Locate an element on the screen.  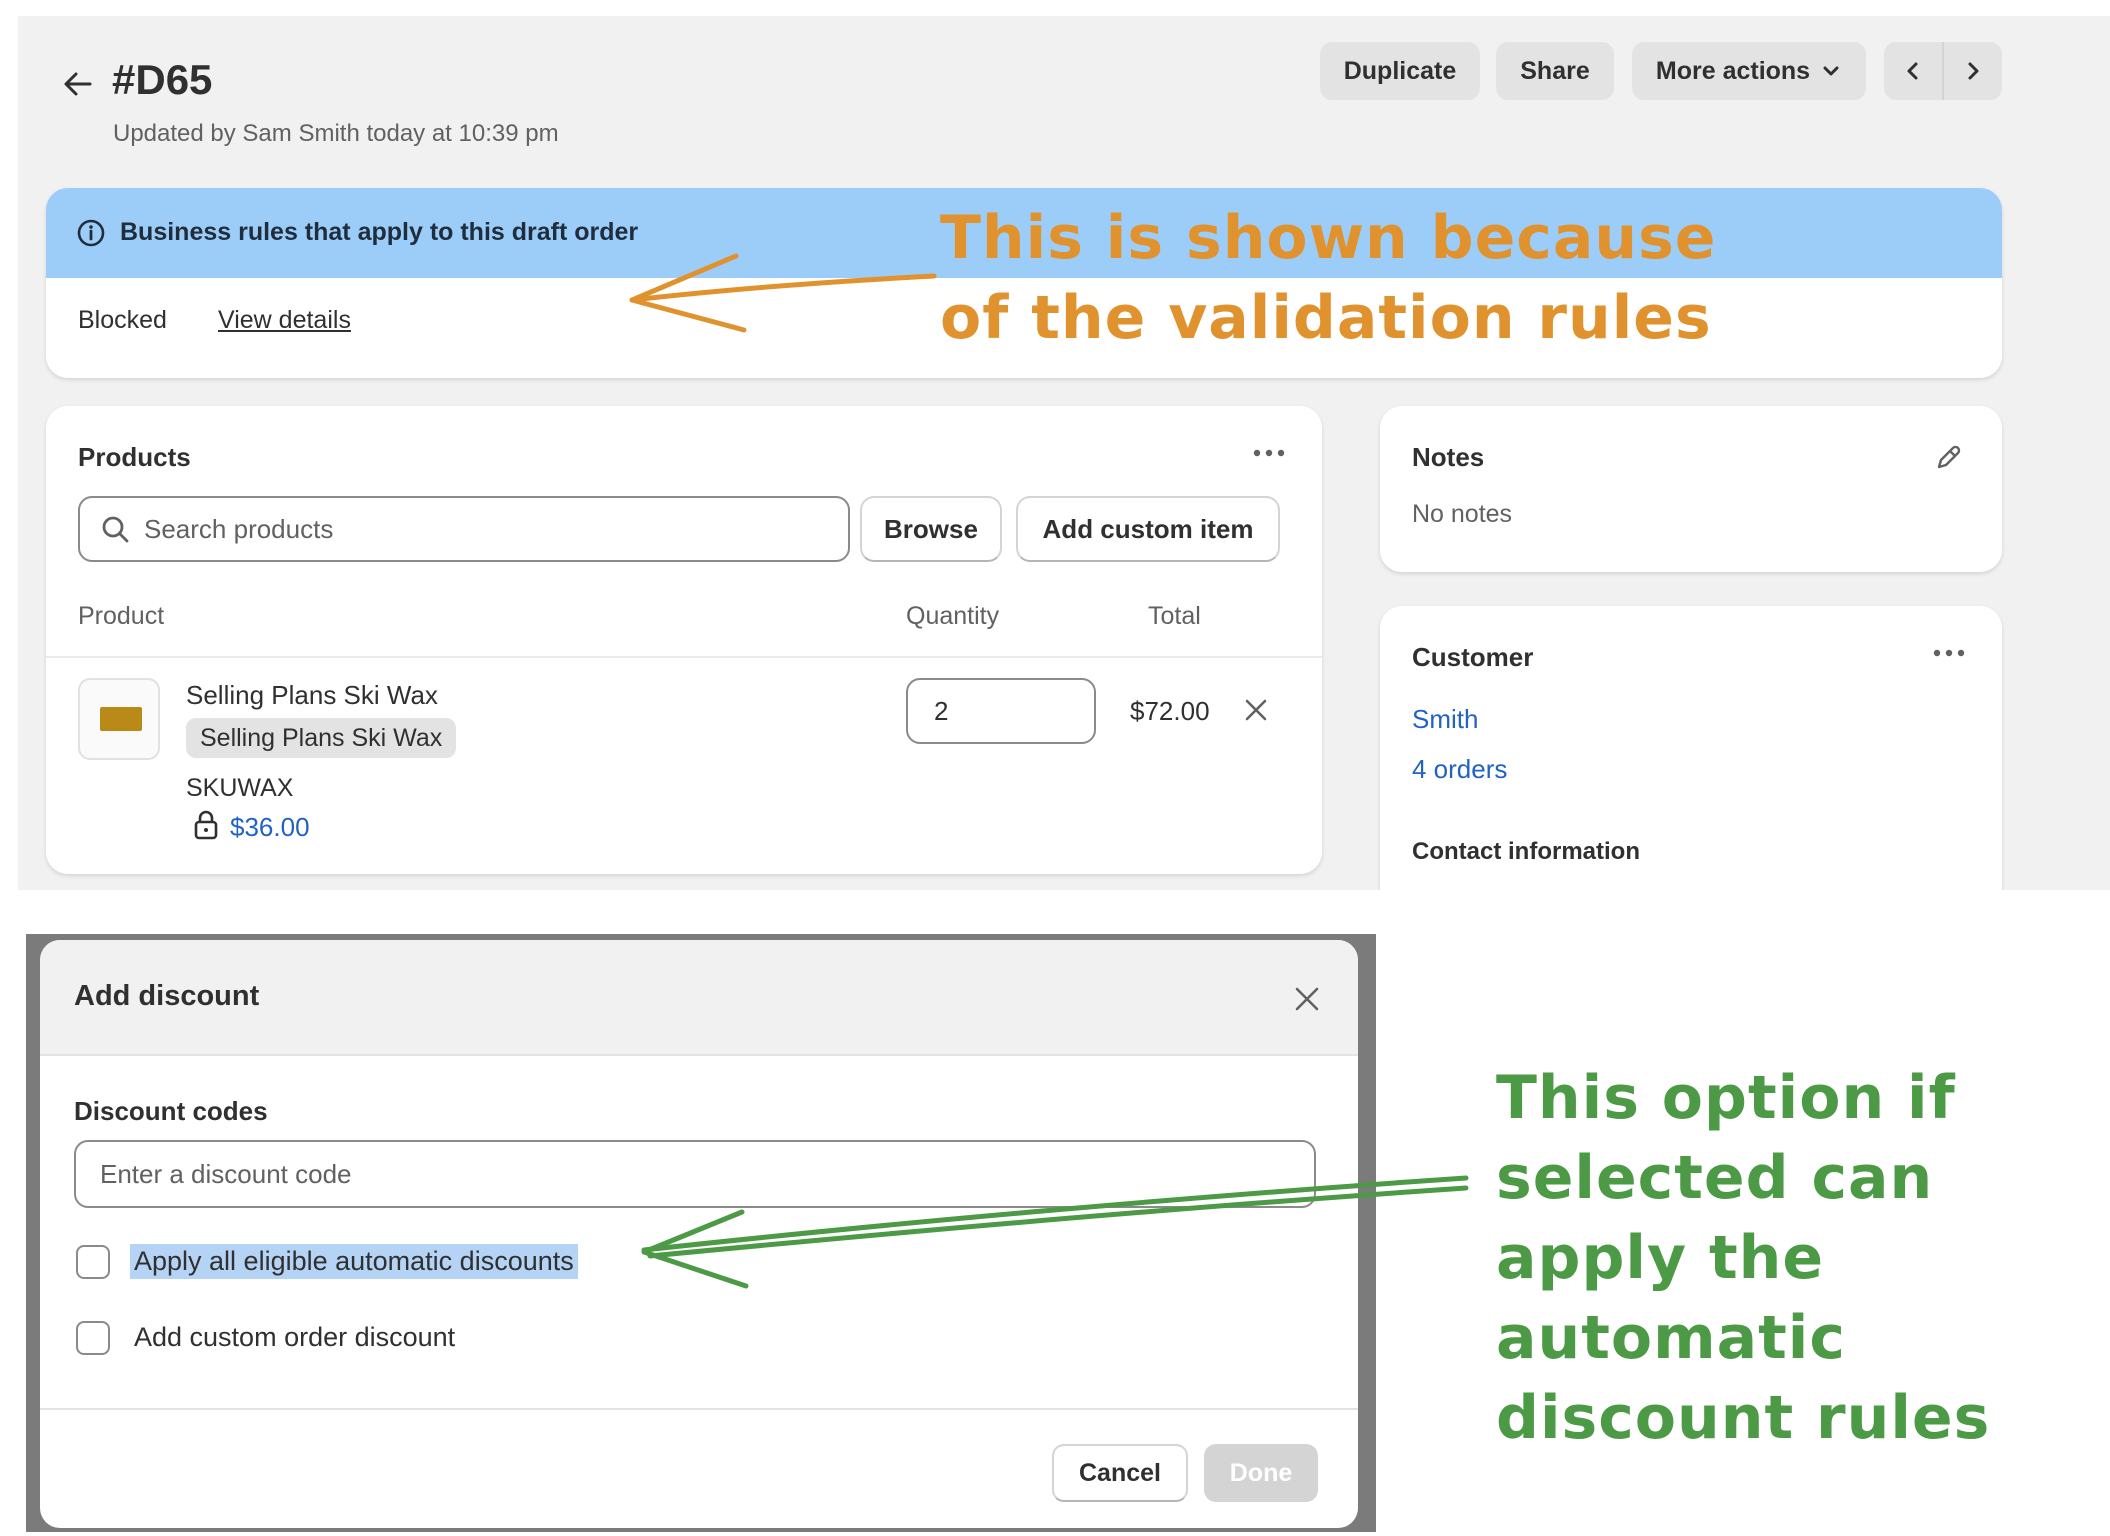
notes-empty-text: No notes is located at coordinates (1462, 514).